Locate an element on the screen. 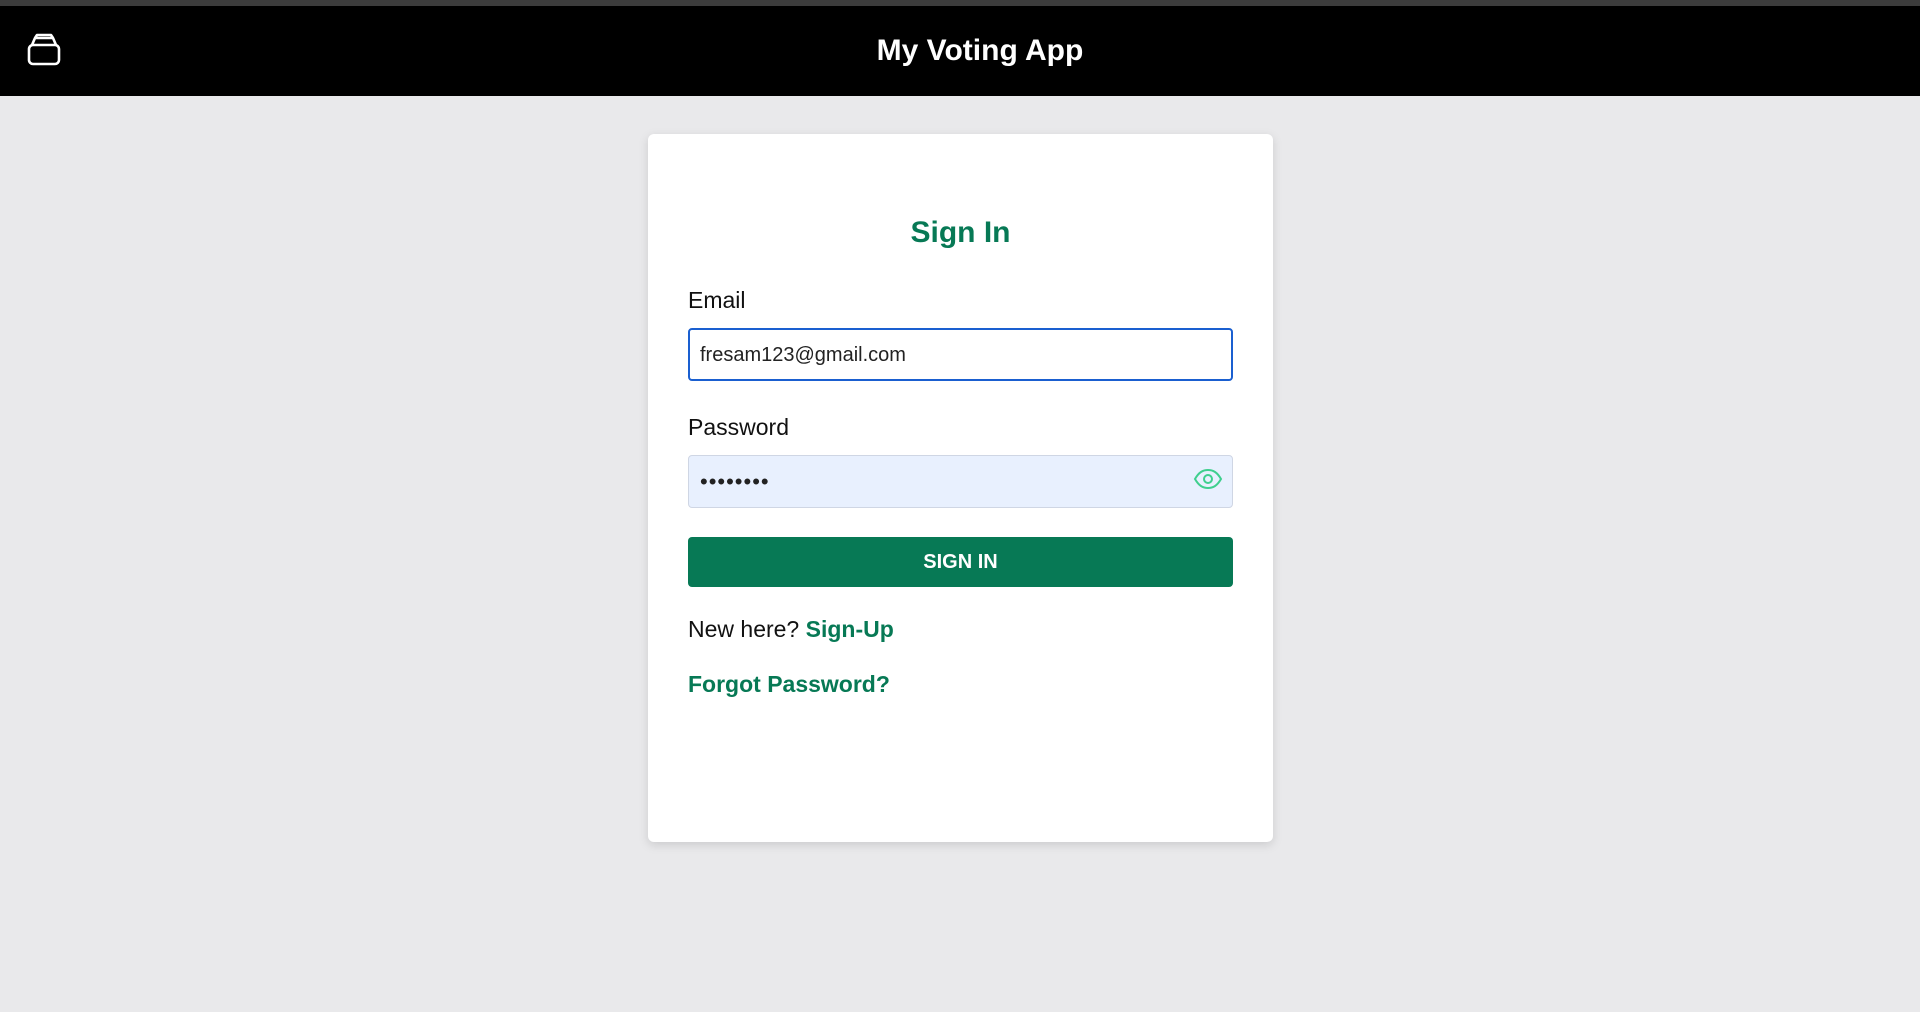 This screenshot has height=1012, width=1920. email-field: fresam123@gmail.com is located at coordinates (960, 354).